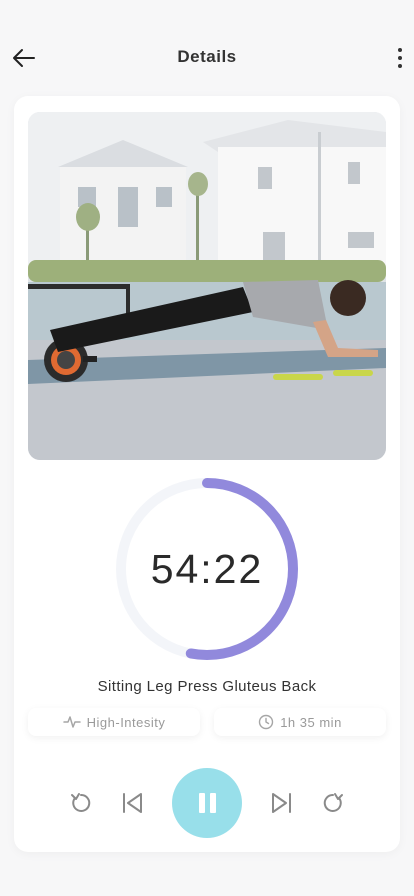  I want to click on playback-controls, so click(207, 803).